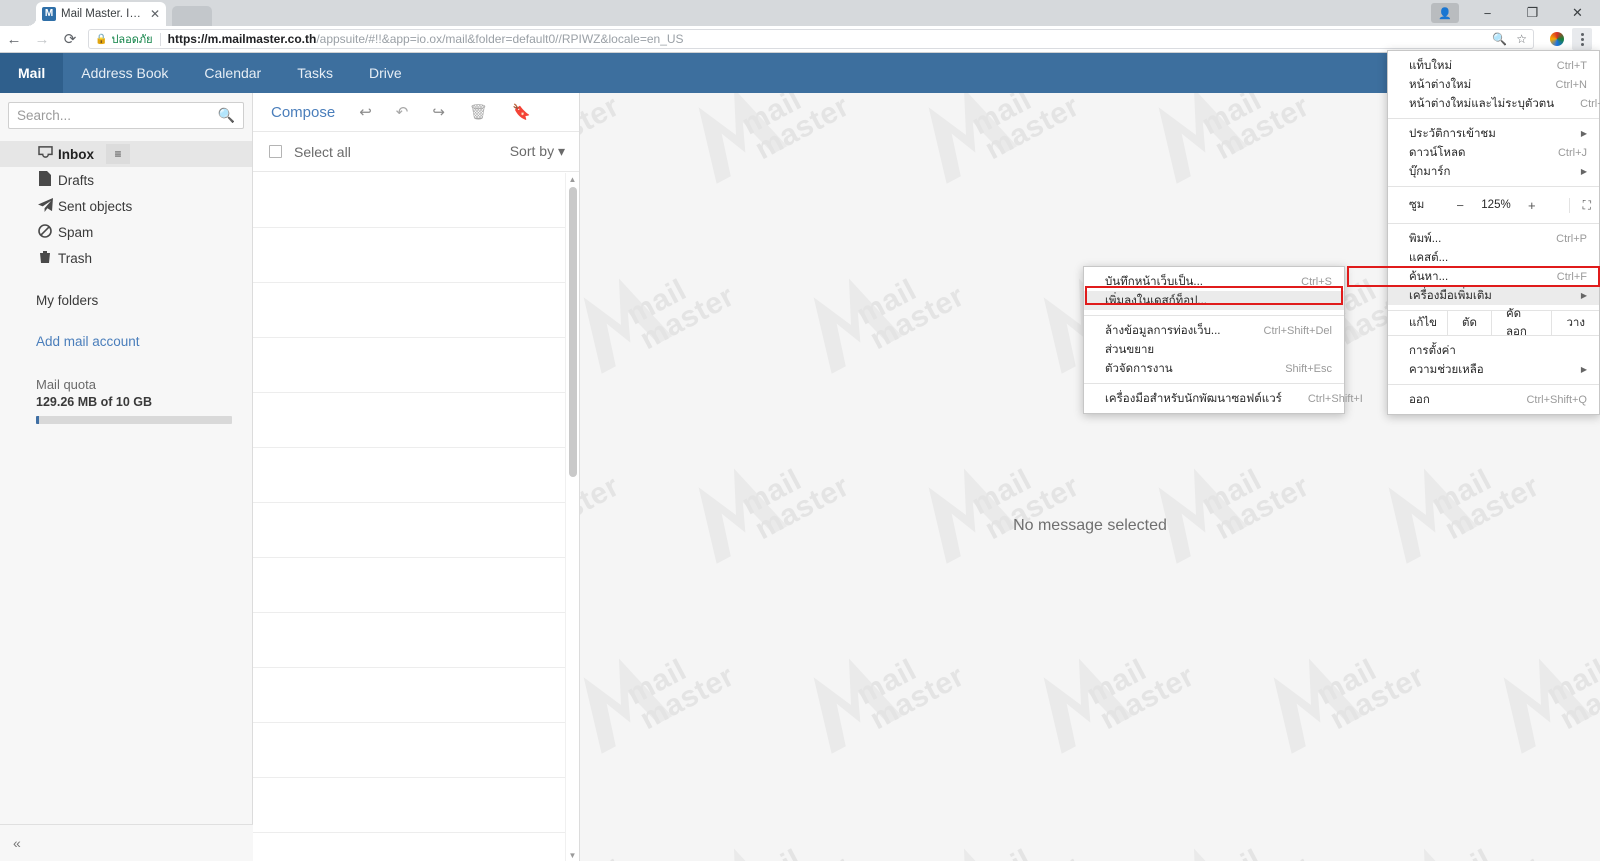  What do you see at coordinates (303, 112) in the screenshot?
I see `compose-button: Compose` at bounding box center [303, 112].